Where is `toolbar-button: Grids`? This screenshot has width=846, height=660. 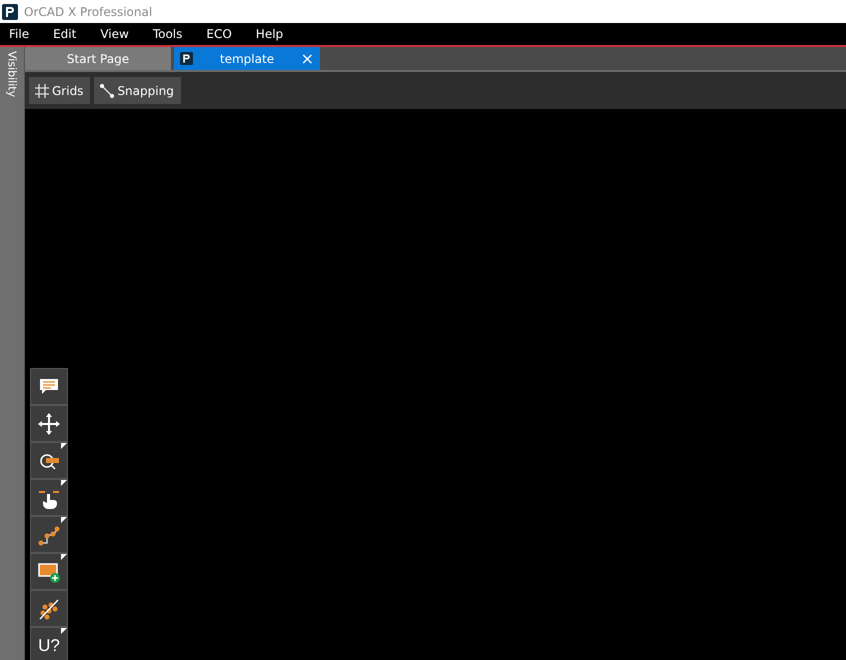 toolbar-button: Grids is located at coordinates (59, 90).